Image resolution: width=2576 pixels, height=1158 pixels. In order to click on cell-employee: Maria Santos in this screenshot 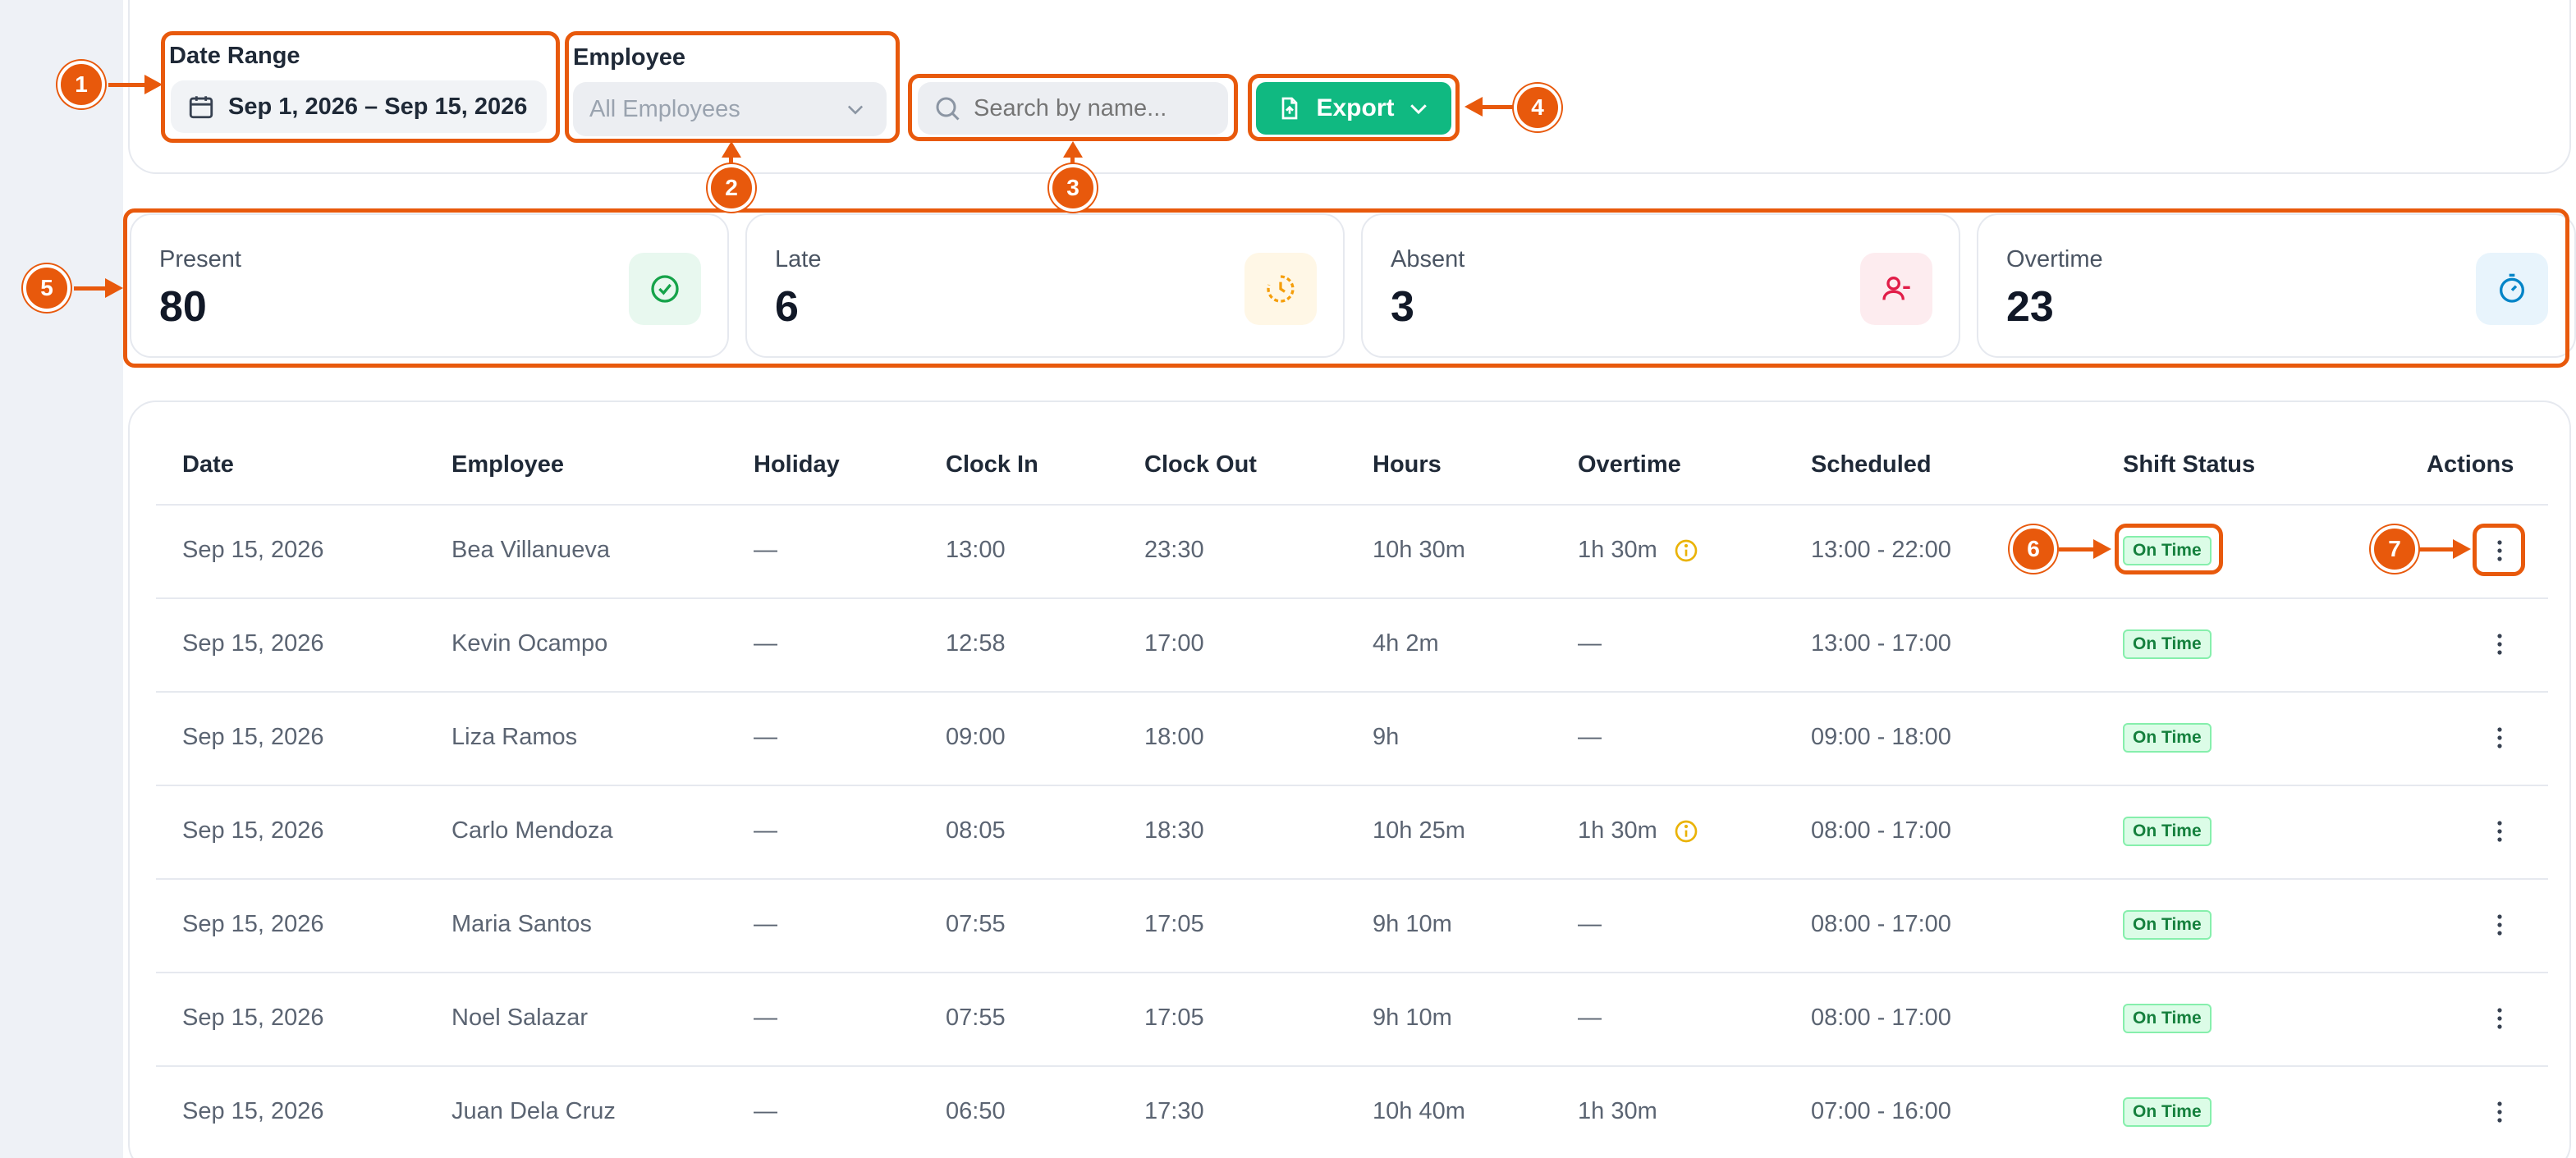, I will do `click(521, 924)`.